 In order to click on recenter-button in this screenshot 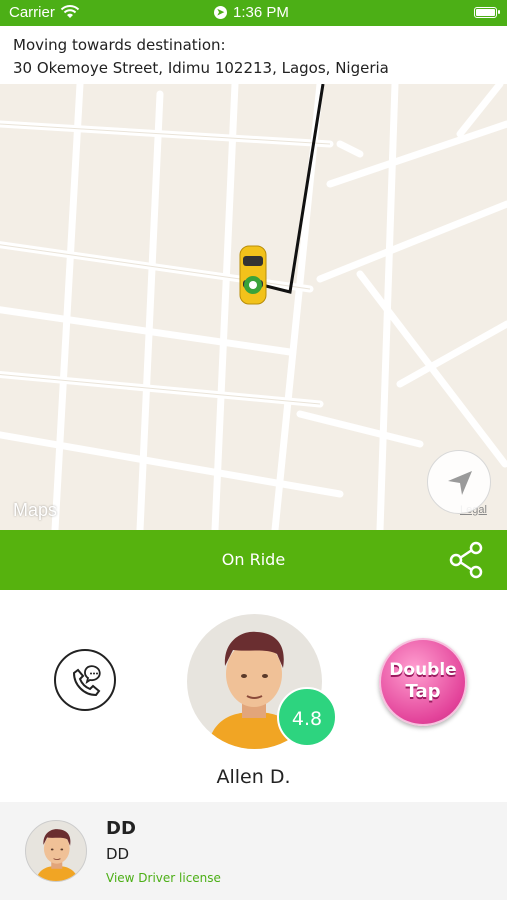, I will do `click(459, 482)`.